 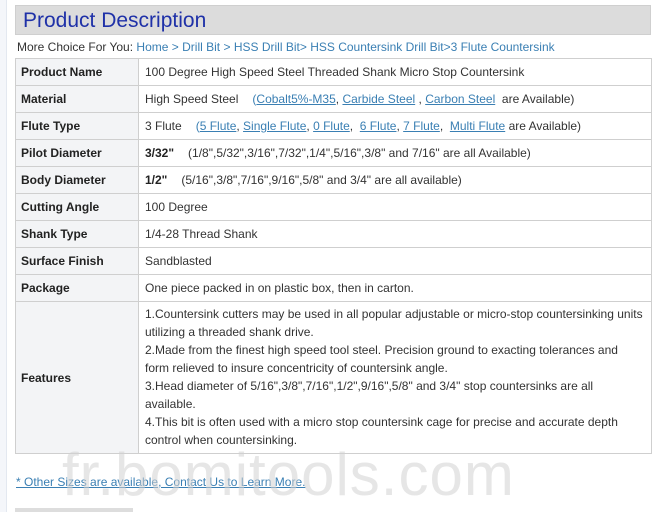 I want to click on table-row: Surface Finish Sandblasted, so click(x=333, y=261).